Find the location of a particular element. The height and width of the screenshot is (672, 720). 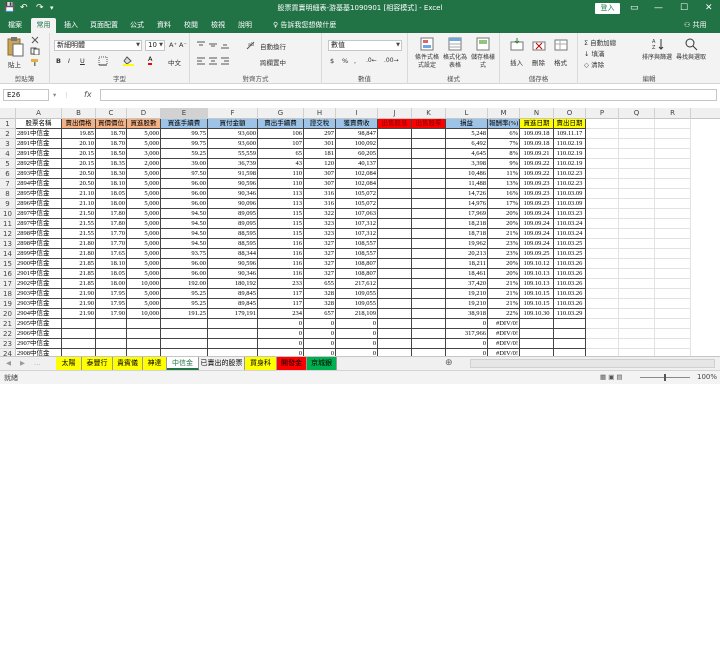

table-cell: 328 is located at coordinates (320, 294).